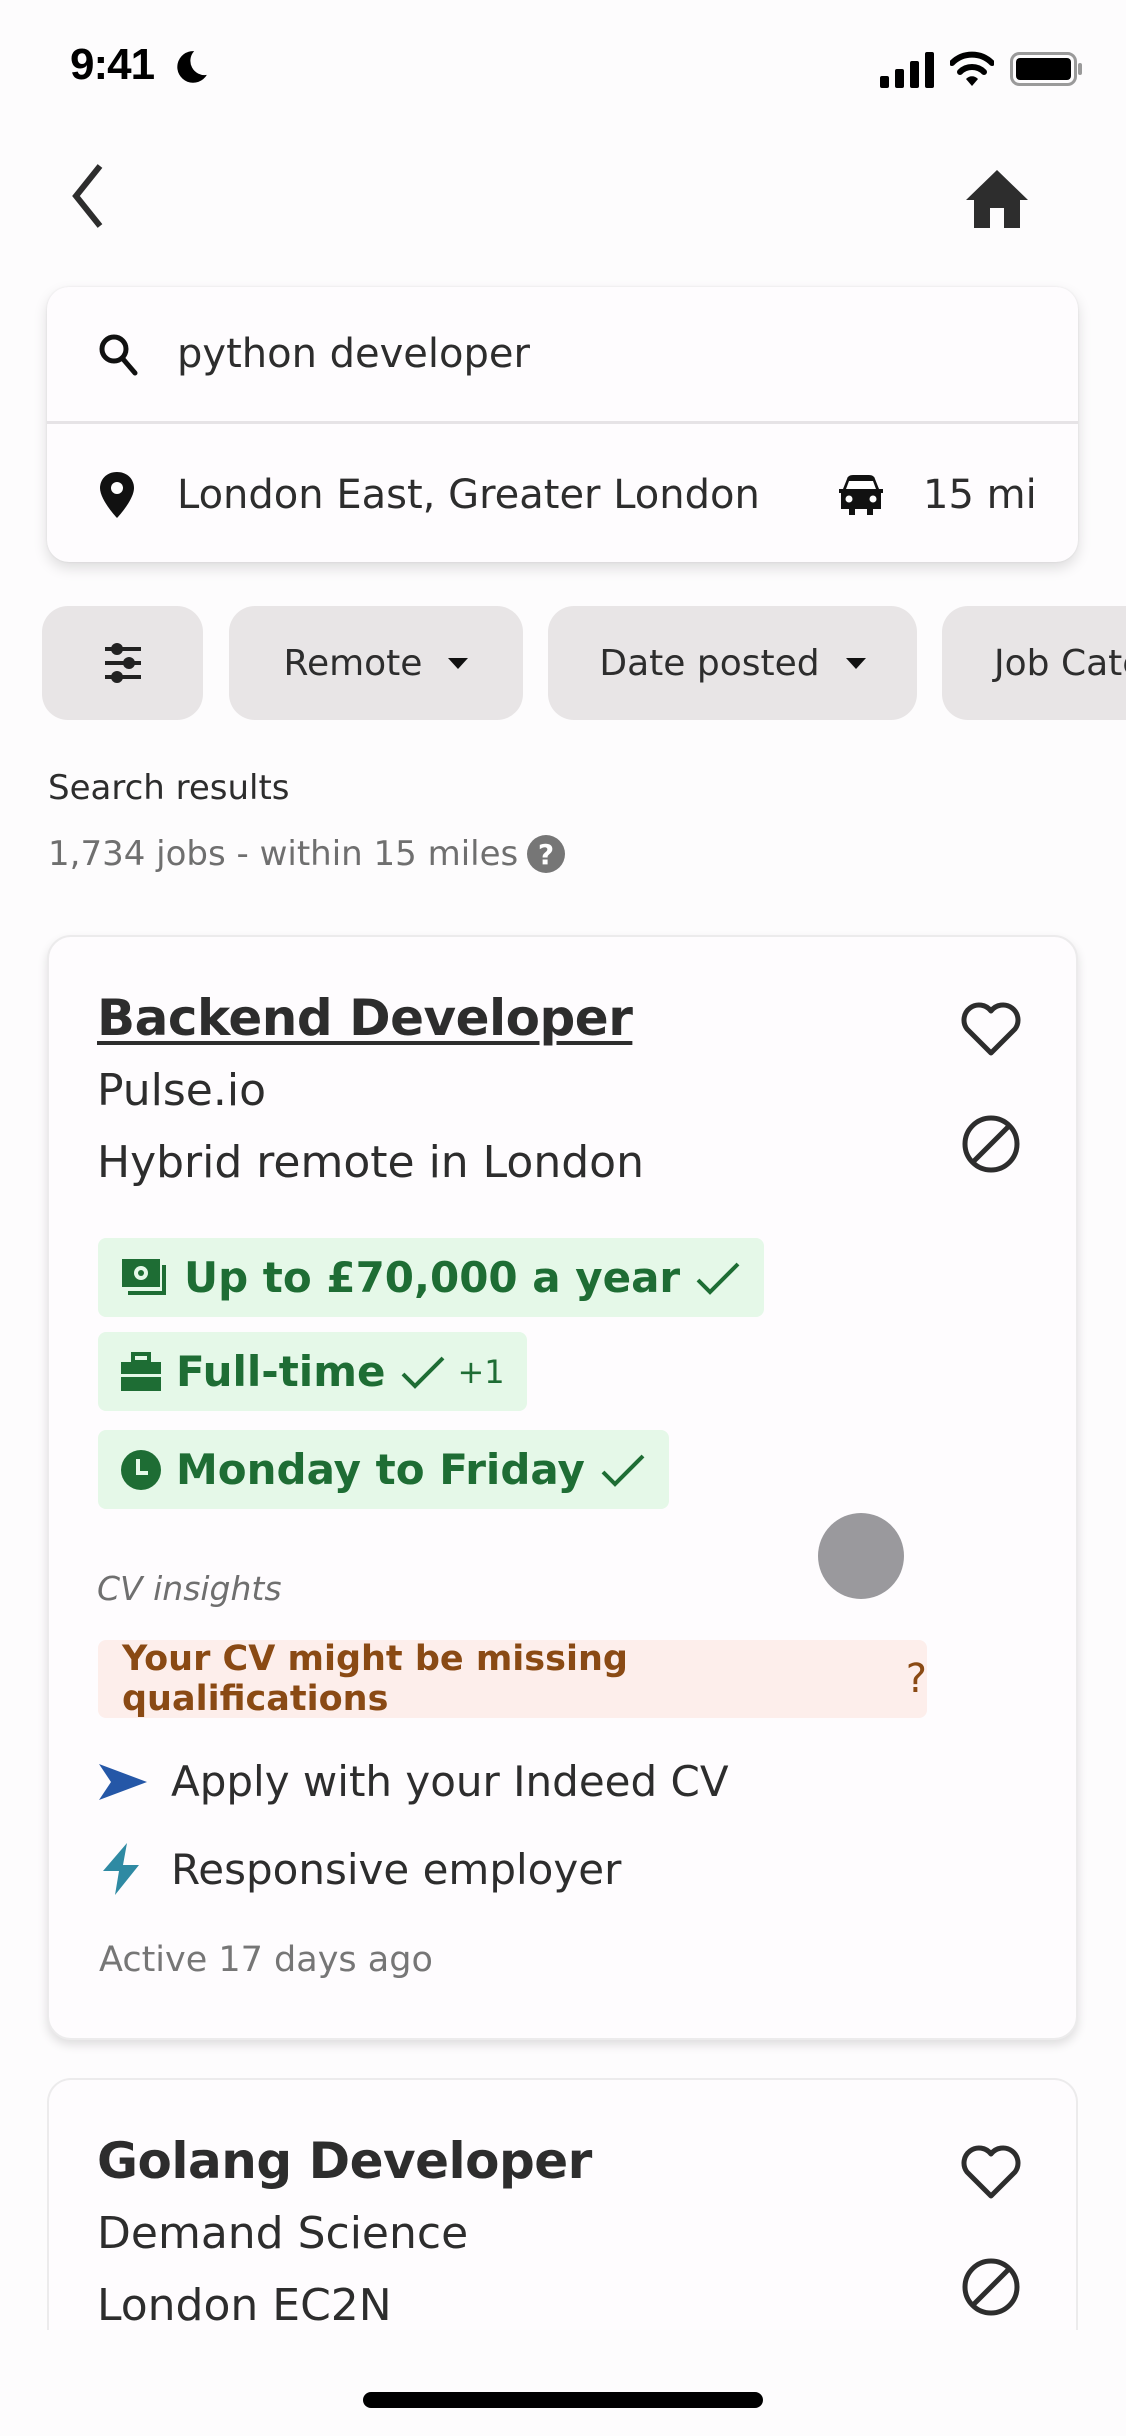 This screenshot has height=2436, width=1126. Describe the element at coordinates (396, 1869) in the screenshot. I see `responsive-employer-text: Responsive employer` at that location.